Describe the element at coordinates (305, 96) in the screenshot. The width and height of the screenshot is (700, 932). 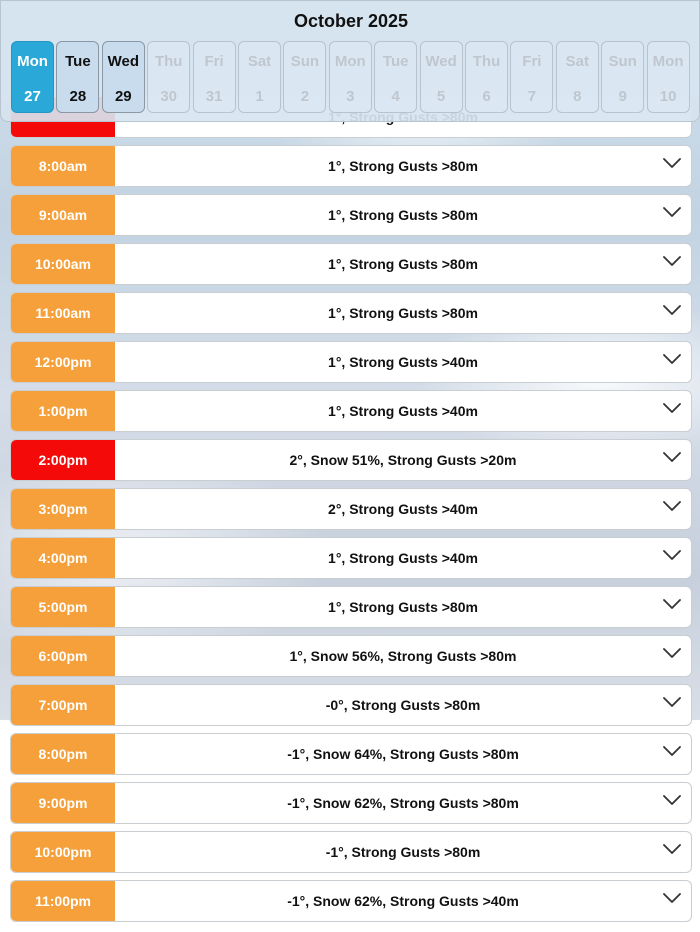
I see `day-date: 2` at that location.